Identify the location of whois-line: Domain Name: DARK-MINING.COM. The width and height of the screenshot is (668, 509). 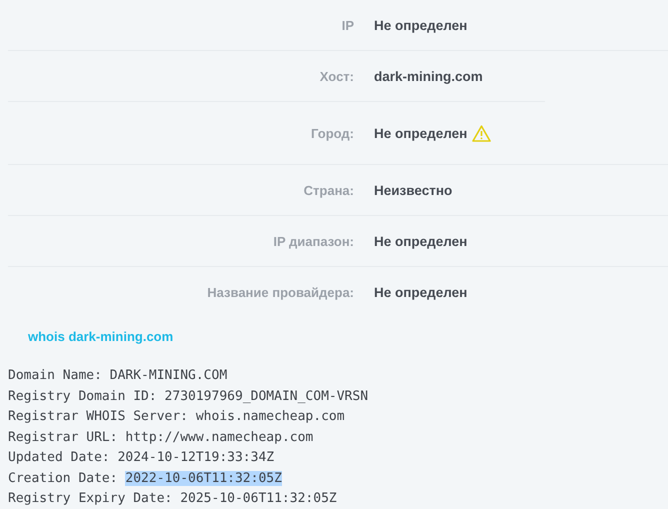
(118, 375).